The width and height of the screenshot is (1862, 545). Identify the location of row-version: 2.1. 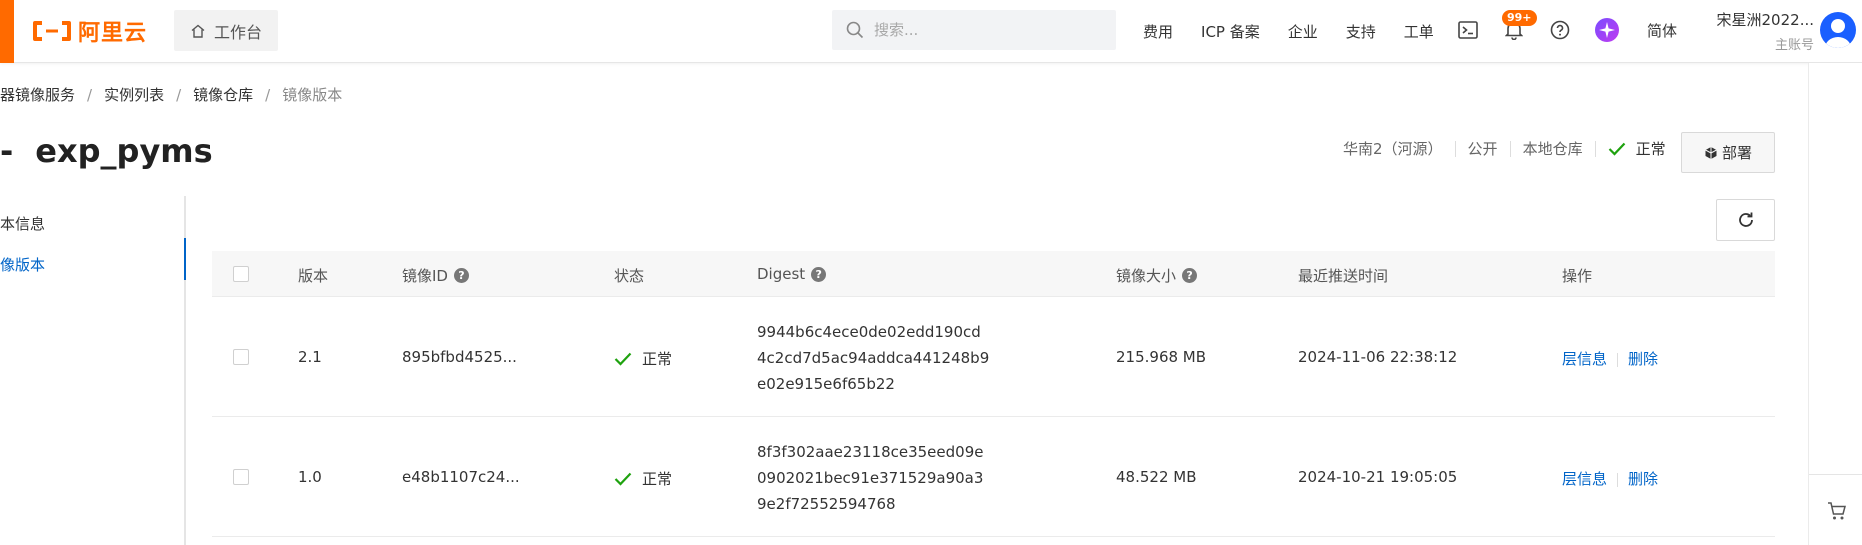
(310, 357).